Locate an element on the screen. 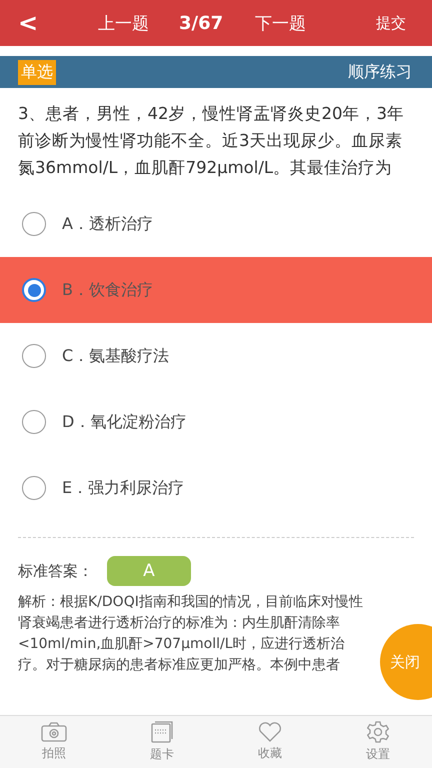 The height and width of the screenshot is (768, 432). camera-icon is located at coordinates (54, 732).